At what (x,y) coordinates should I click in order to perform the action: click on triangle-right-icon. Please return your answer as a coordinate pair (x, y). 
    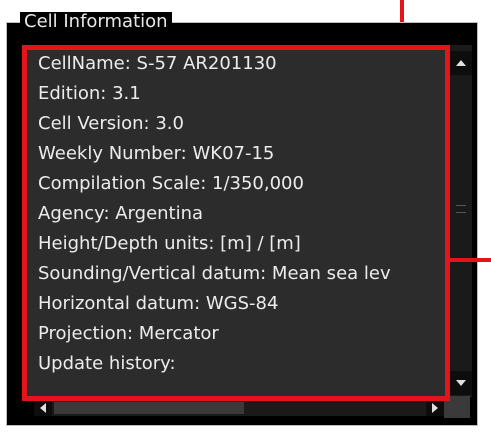
    Looking at the image, I should click on (435, 408).